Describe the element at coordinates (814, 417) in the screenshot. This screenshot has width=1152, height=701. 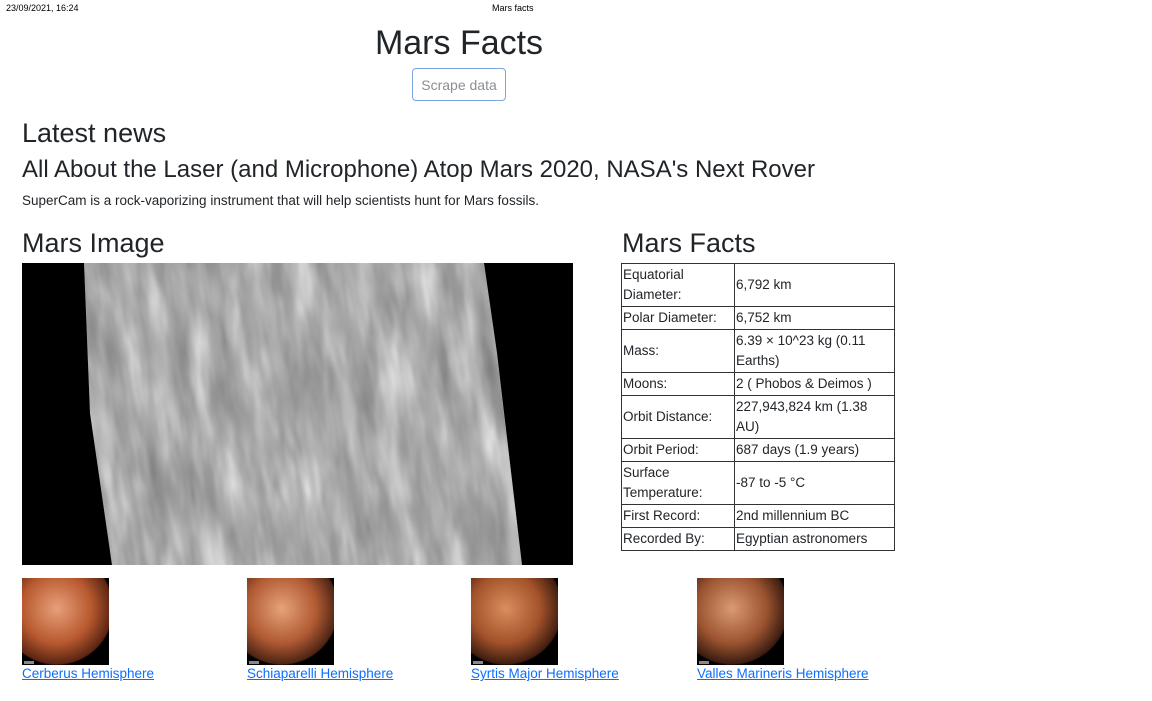
I see `fact-value: 227,943,824 km (1.38 AU)` at that location.